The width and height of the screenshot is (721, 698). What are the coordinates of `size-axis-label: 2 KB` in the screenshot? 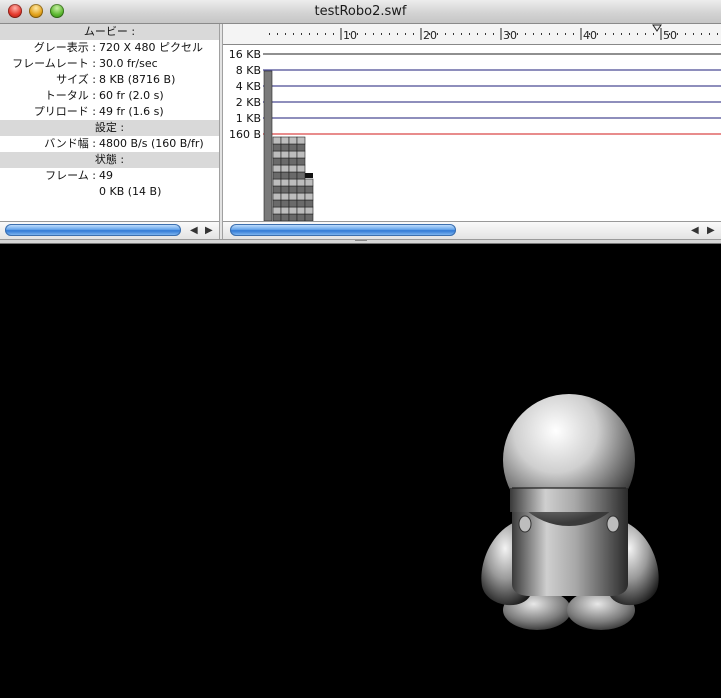 It's located at (248, 102).